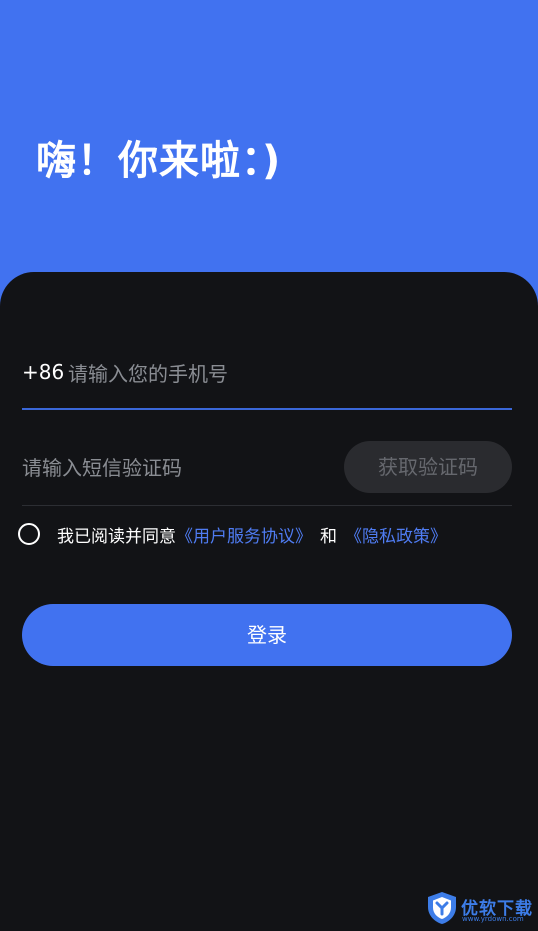  Describe the element at coordinates (267, 635) in the screenshot. I see `login-button: 登录` at that location.